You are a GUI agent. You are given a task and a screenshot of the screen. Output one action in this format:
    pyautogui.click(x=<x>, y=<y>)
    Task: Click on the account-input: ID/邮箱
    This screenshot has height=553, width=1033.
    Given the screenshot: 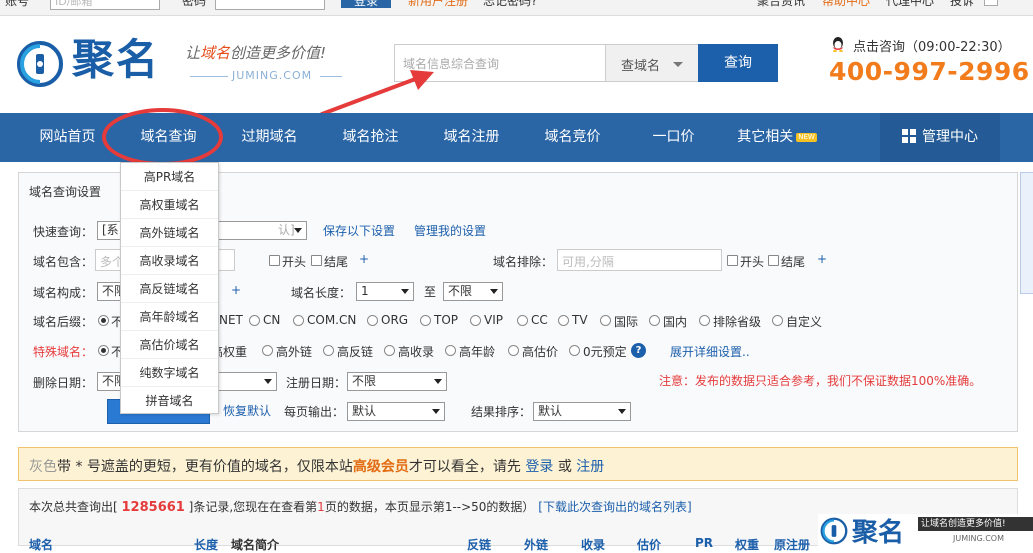 What is the action you would take?
    pyautogui.click(x=105, y=5)
    